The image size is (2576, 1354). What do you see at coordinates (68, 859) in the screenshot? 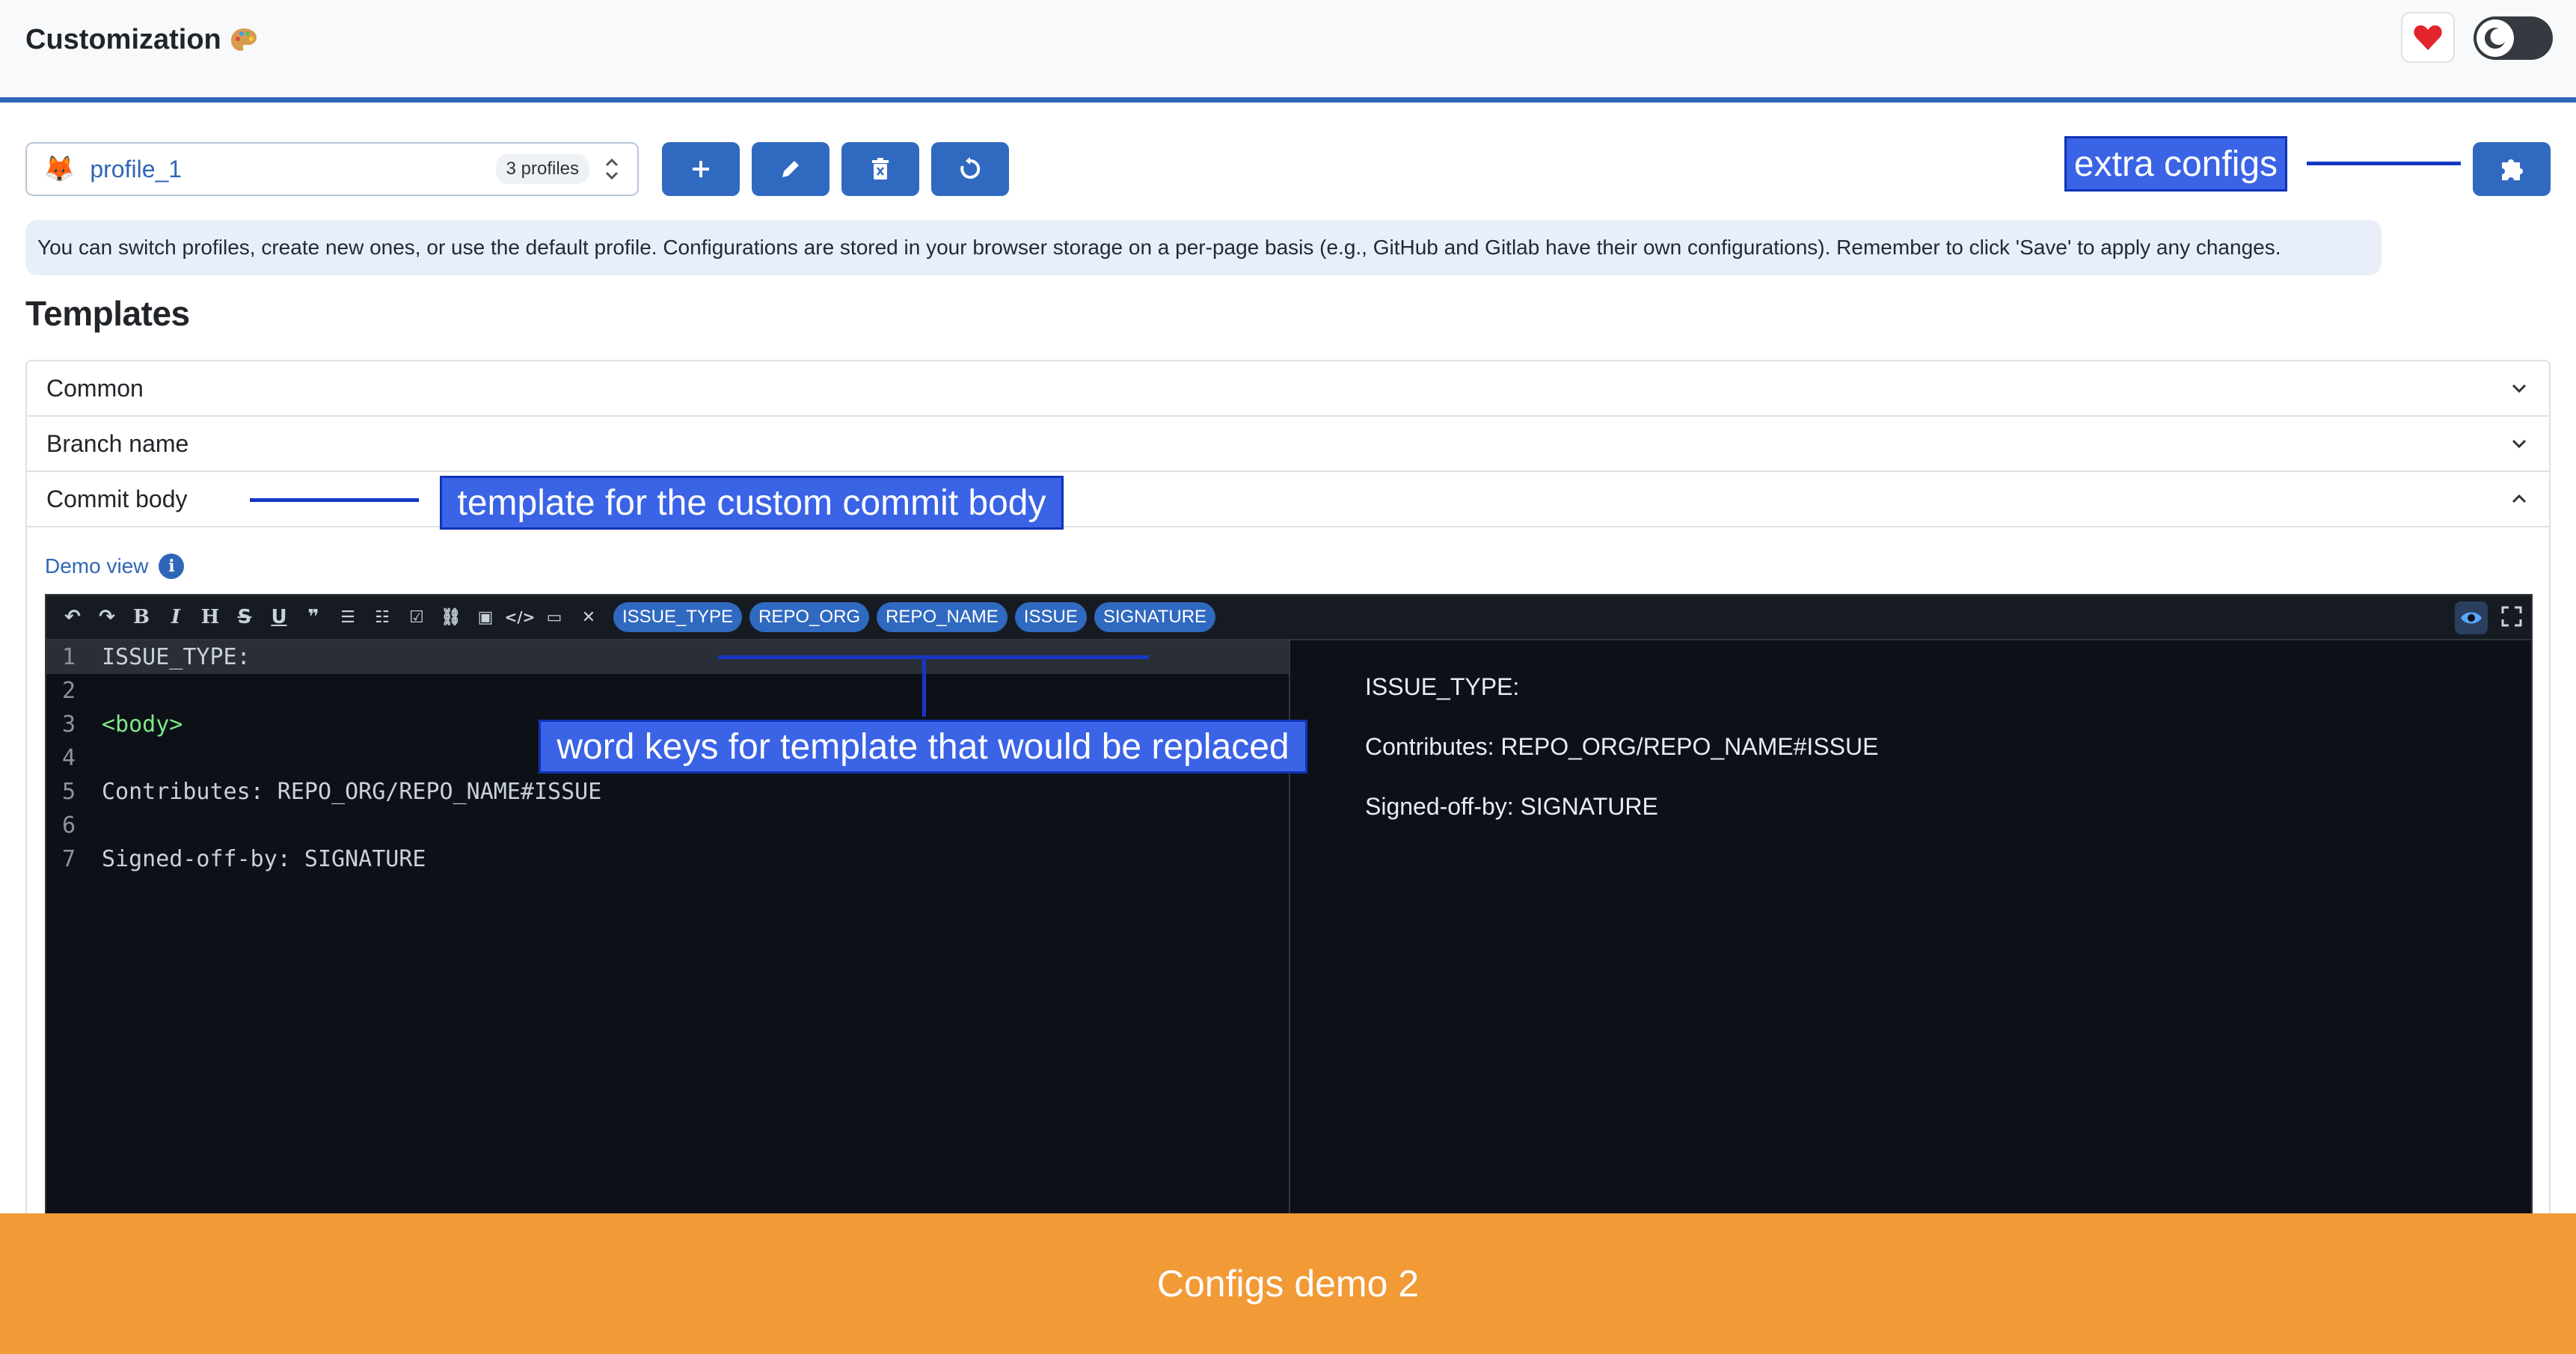
I see `line-number: 7` at bounding box center [68, 859].